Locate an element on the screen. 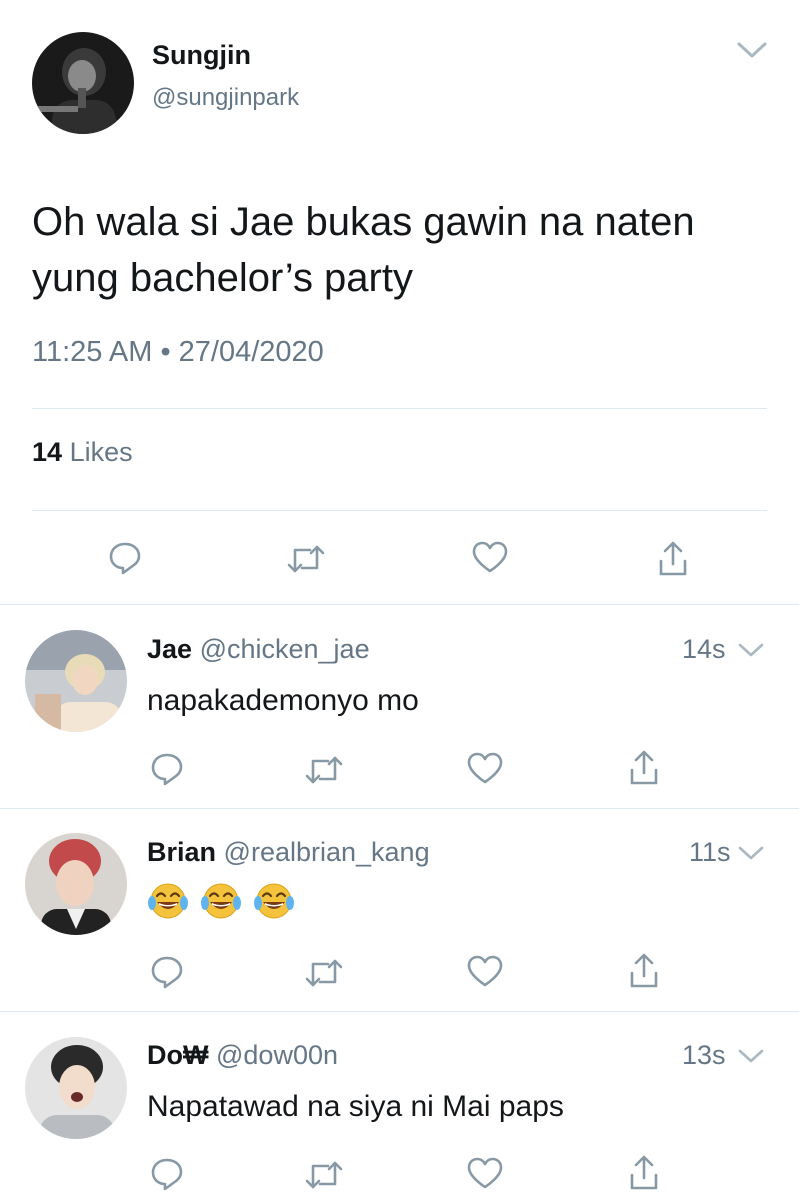 This screenshot has height=1200, width=799. tweet-text-line: yung bachelor’s party is located at coordinates (222, 278).